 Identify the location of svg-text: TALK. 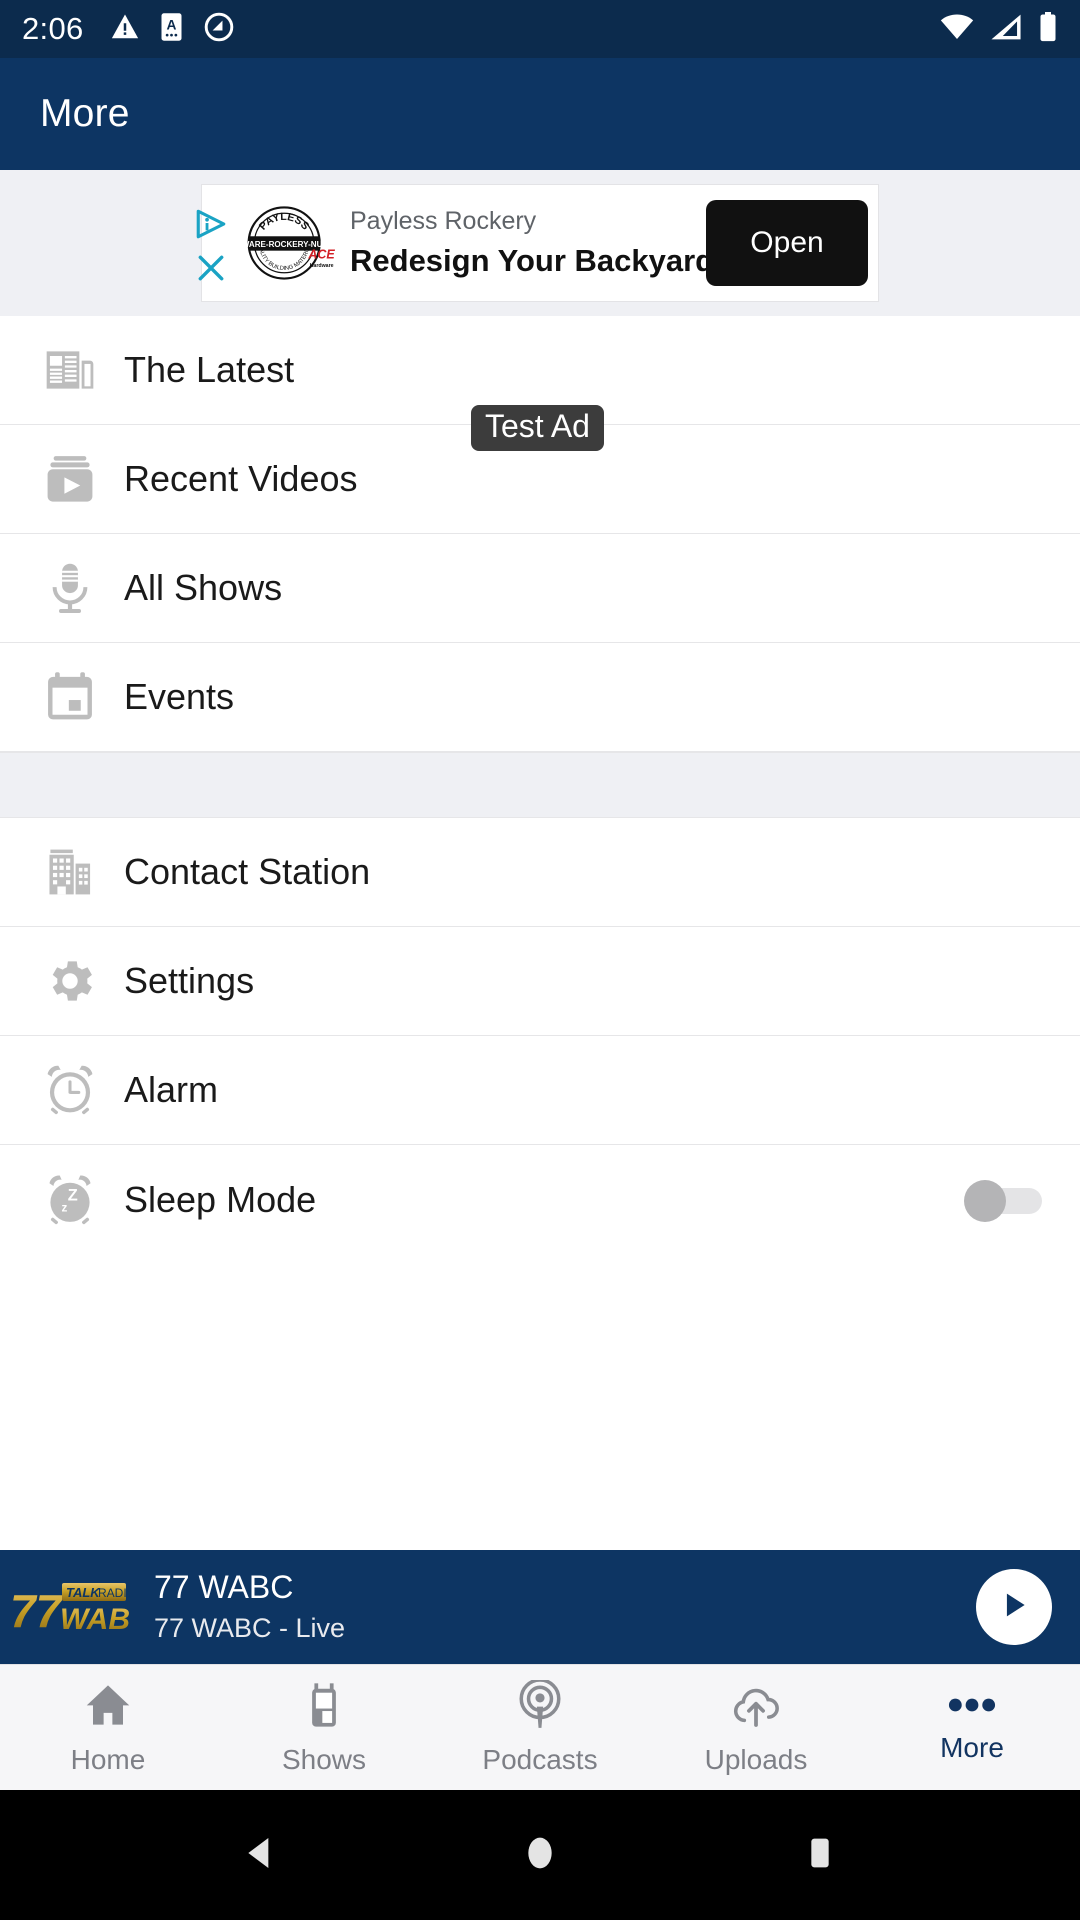
(83, 1592).